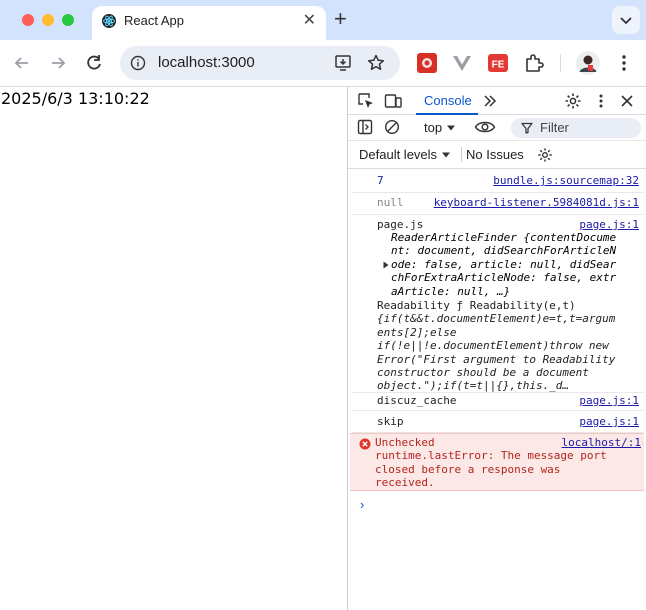 This screenshot has height=610, width=646. I want to click on console-settings-gear-icon, so click(545, 155).